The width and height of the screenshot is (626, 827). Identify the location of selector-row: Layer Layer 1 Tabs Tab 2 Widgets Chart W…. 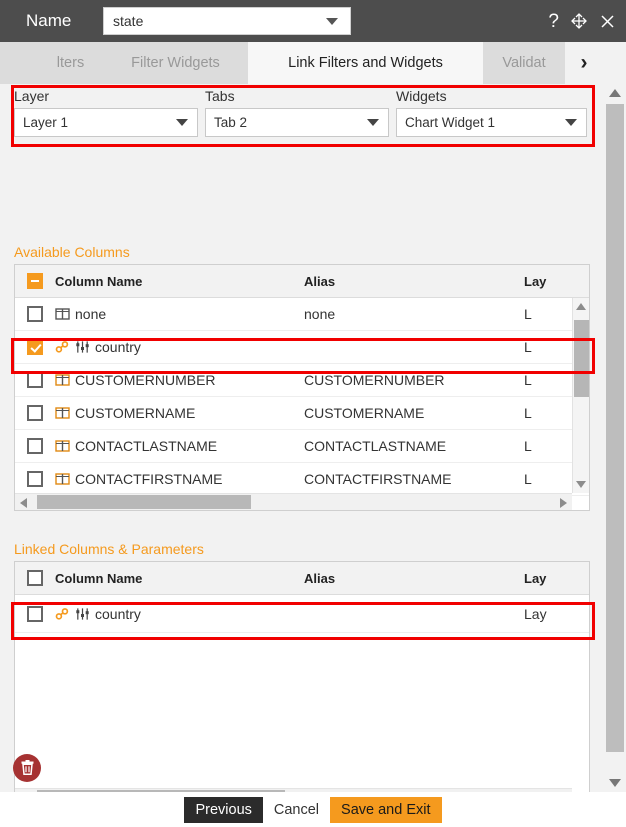
(302, 116).